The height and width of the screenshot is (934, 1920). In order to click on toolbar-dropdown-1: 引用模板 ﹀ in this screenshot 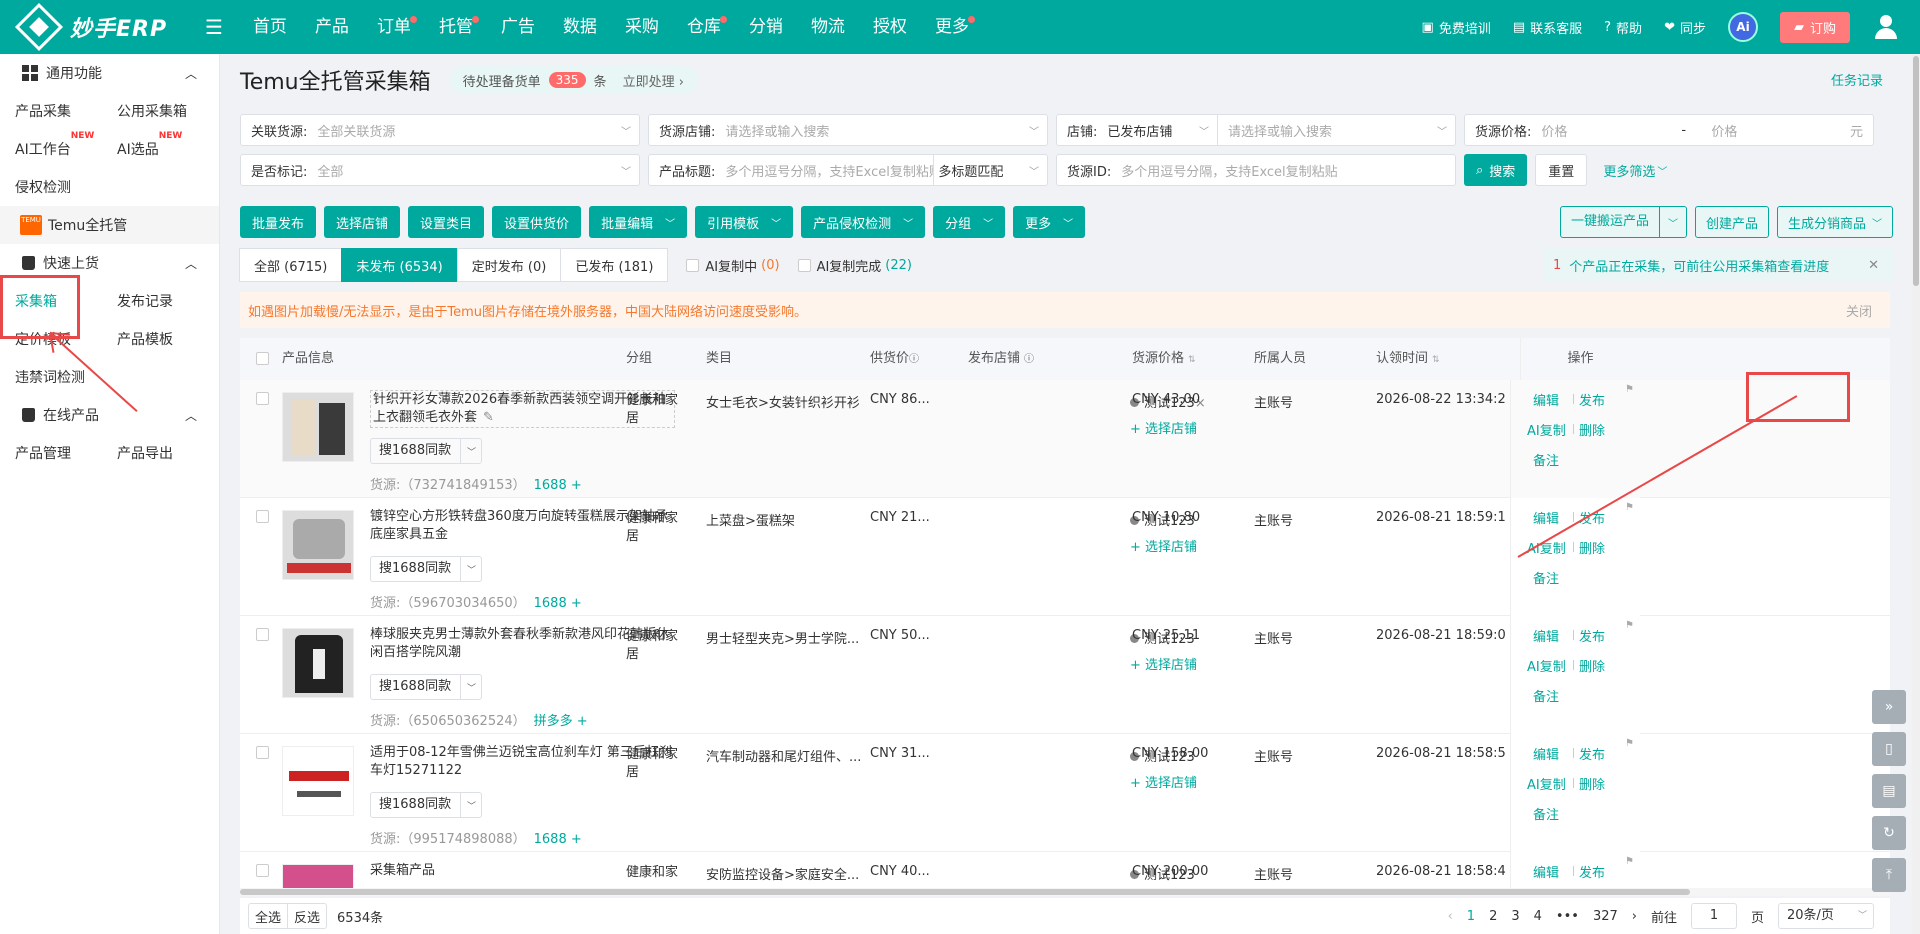, I will do `click(744, 222)`.